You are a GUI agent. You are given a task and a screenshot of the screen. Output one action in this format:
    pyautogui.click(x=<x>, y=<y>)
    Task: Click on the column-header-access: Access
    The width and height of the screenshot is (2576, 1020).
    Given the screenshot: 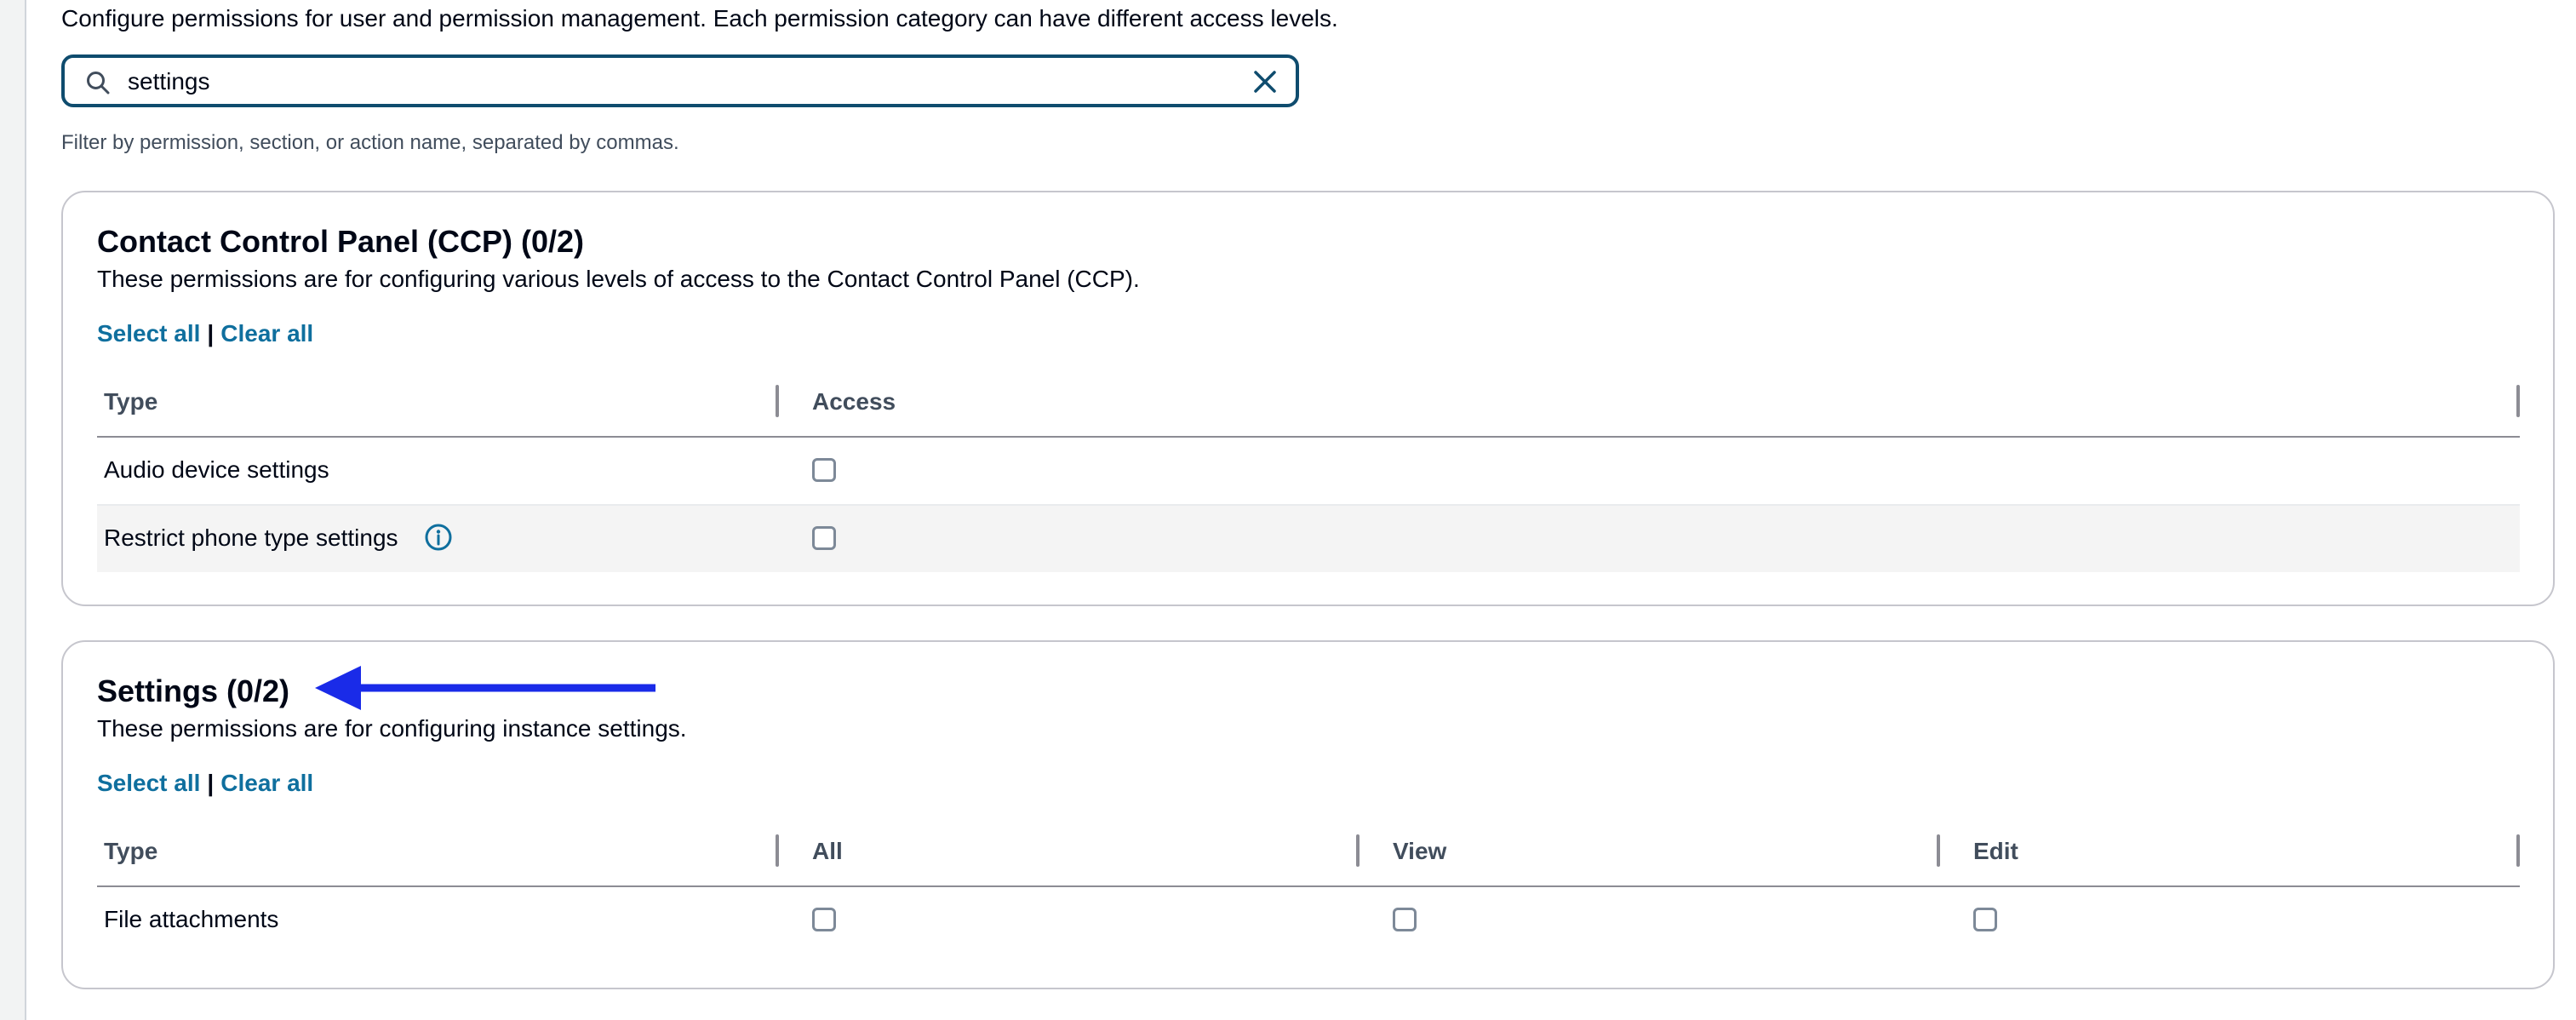 What is the action you would take?
    pyautogui.click(x=854, y=401)
    